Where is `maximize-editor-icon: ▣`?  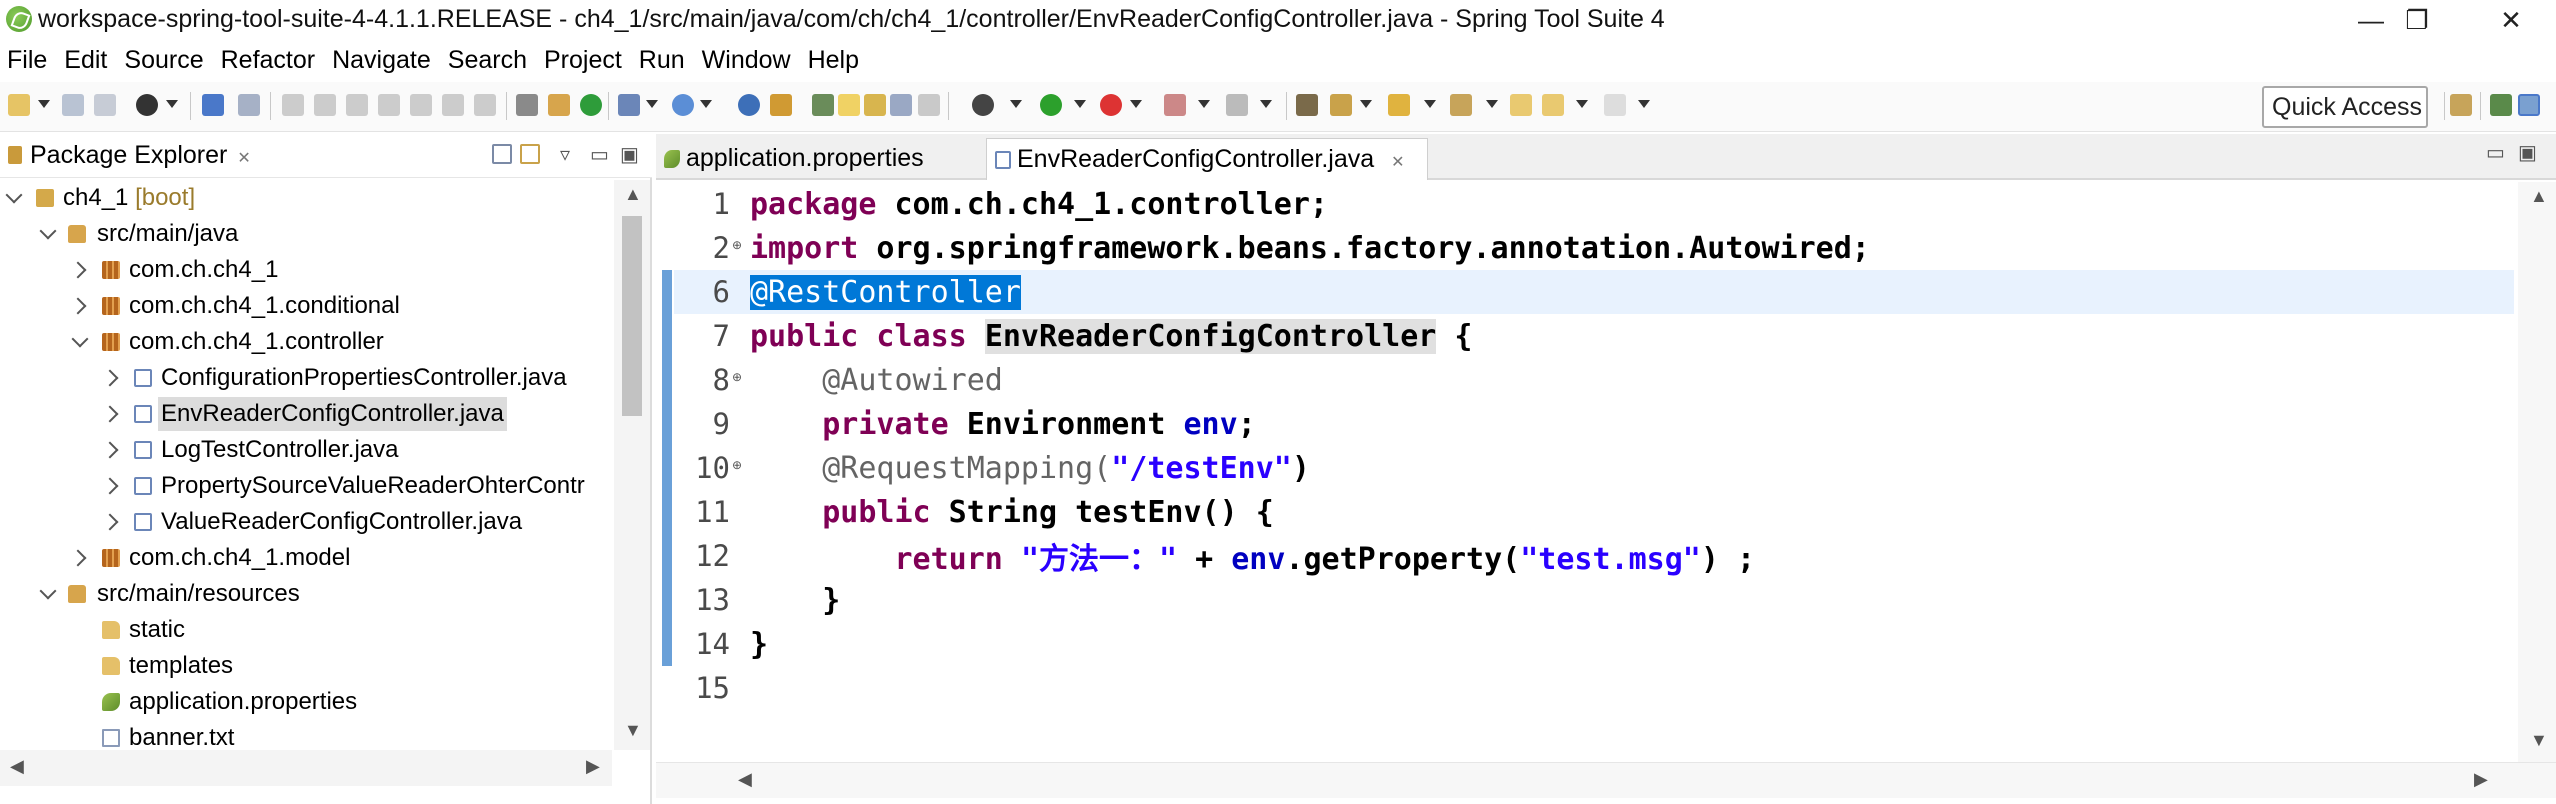 maximize-editor-icon: ▣ is located at coordinates (2527, 152).